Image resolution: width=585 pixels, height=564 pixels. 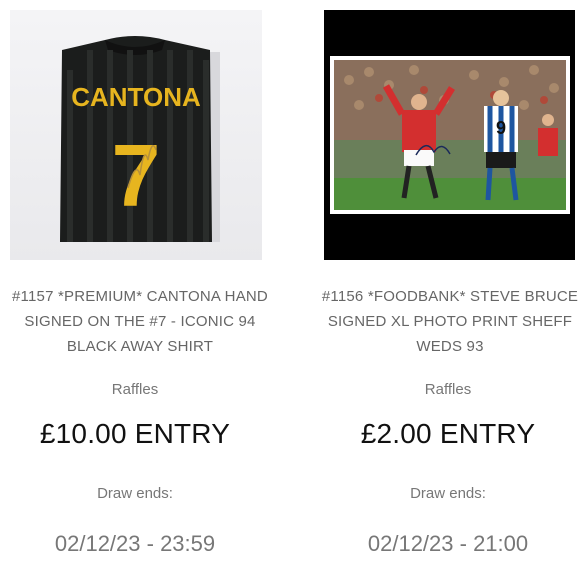 I want to click on product-title-line: SIGNED XL PHOTO PRINT SHEFF, so click(x=450, y=321).